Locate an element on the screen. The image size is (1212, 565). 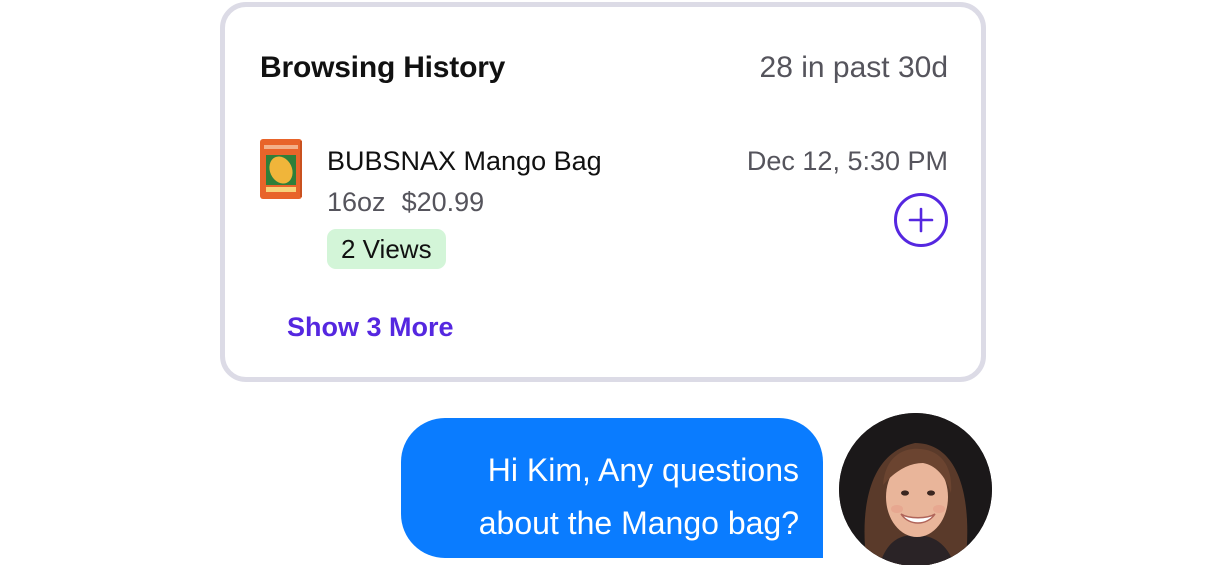
product-name: BUBSNAX Mango Bag is located at coordinates (464, 161).